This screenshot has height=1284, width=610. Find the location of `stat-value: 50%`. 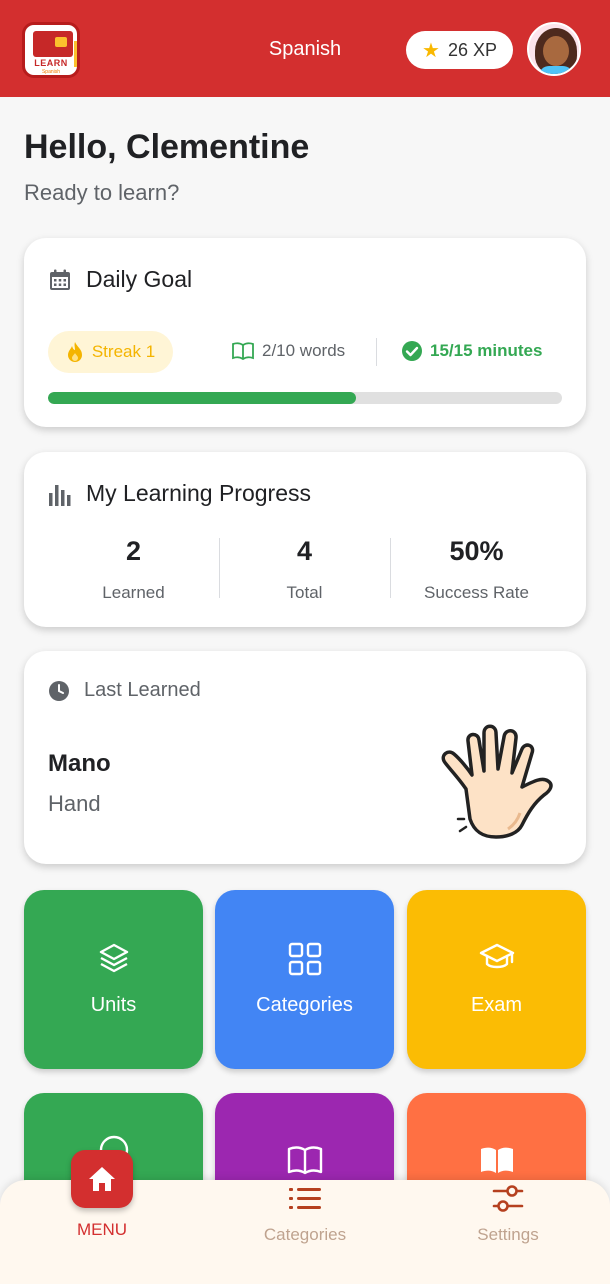

stat-value: 50% is located at coordinates (476, 551).